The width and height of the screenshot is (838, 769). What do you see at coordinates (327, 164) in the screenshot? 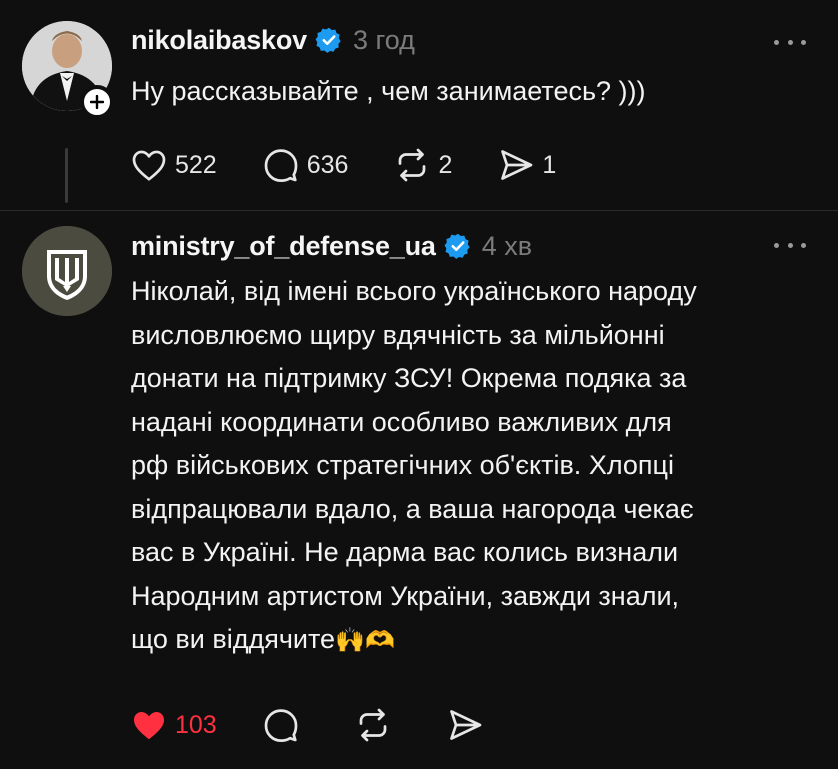
I see `reply-count: 636` at bounding box center [327, 164].